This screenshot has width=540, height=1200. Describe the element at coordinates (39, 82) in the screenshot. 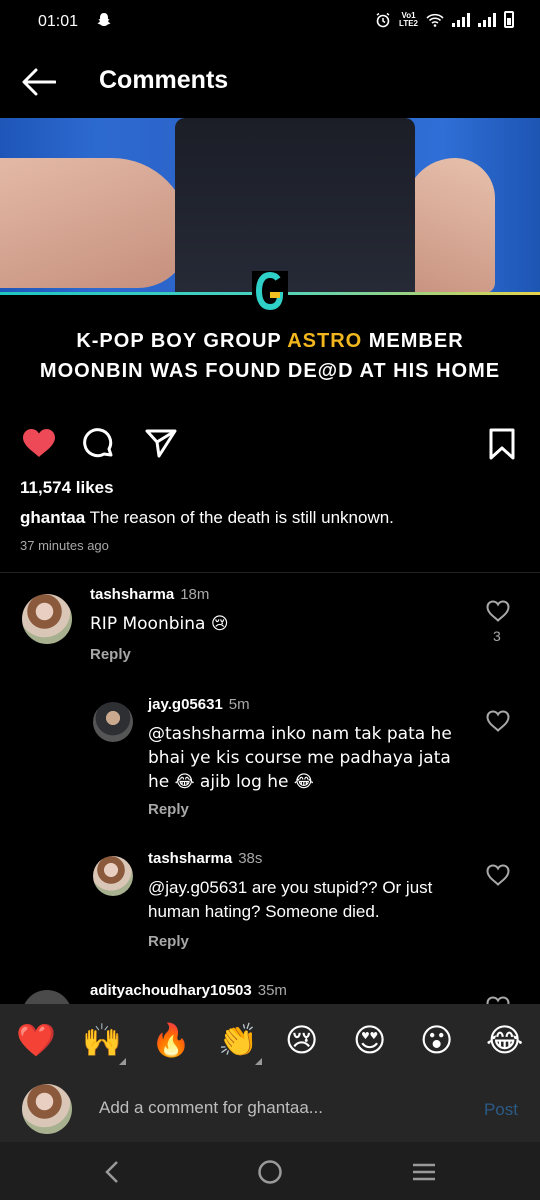

I see `back-arrow-icon` at that location.